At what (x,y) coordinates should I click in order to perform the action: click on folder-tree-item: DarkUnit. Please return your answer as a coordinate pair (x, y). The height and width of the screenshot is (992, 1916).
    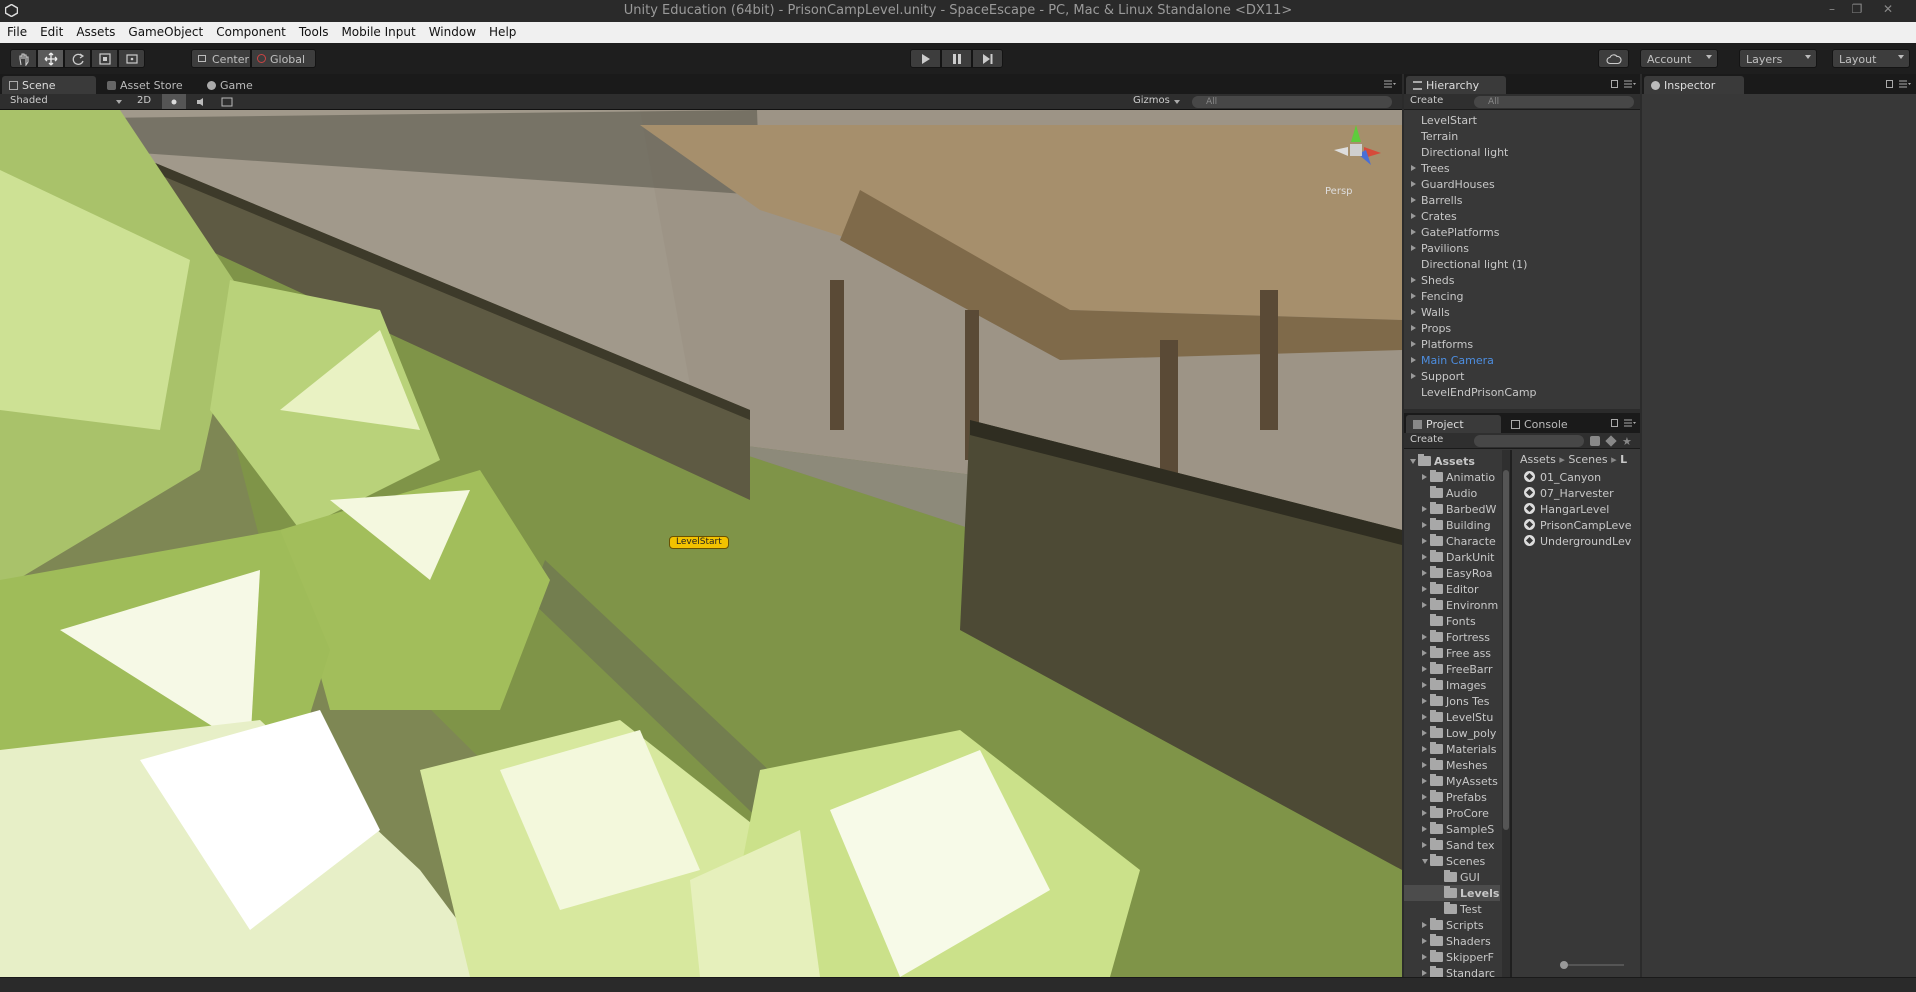
    Looking at the image, I should click on (1452, 557).